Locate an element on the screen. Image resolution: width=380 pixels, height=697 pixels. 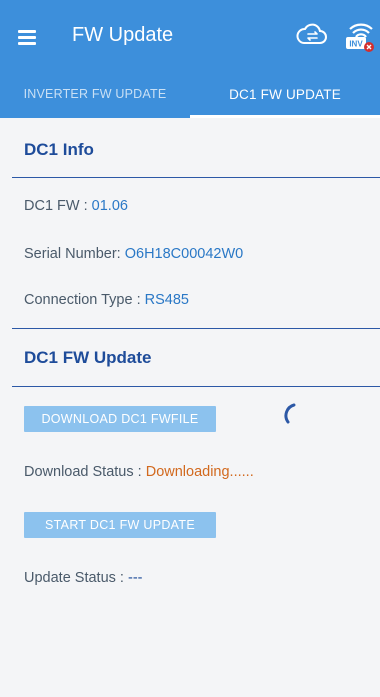
tab-dc1-fw-update: DC1 FW UPDATE is located at coordinates (285, 94).